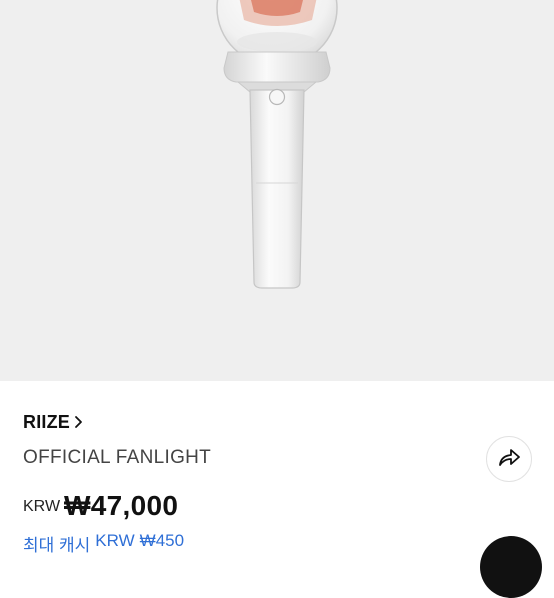 This screenshot has height=598, width=554. I want to click on product-title: OFFICIAL FANLIGHT, so click(117, 457).